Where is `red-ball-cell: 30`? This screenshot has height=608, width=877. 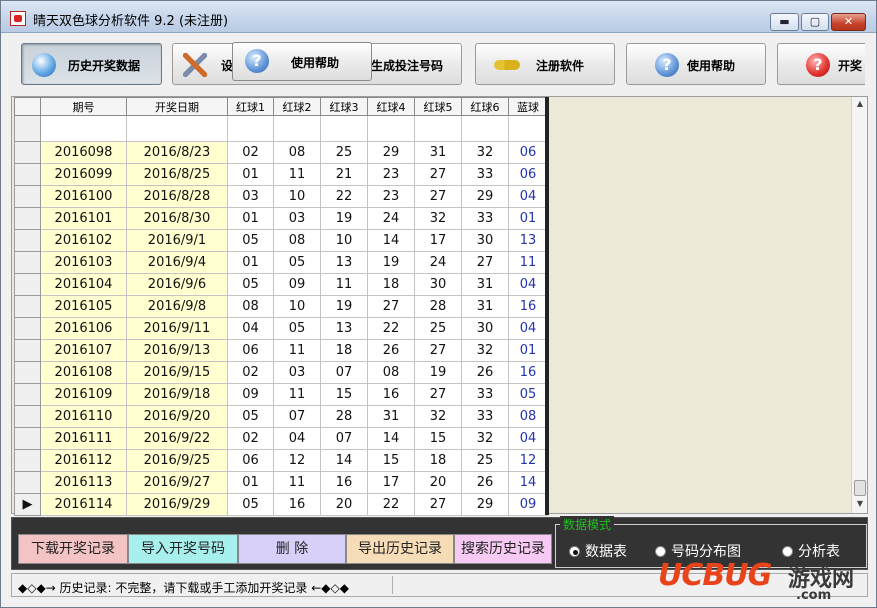
red-ball-cell: 30 is located at coordinates (485, 240).